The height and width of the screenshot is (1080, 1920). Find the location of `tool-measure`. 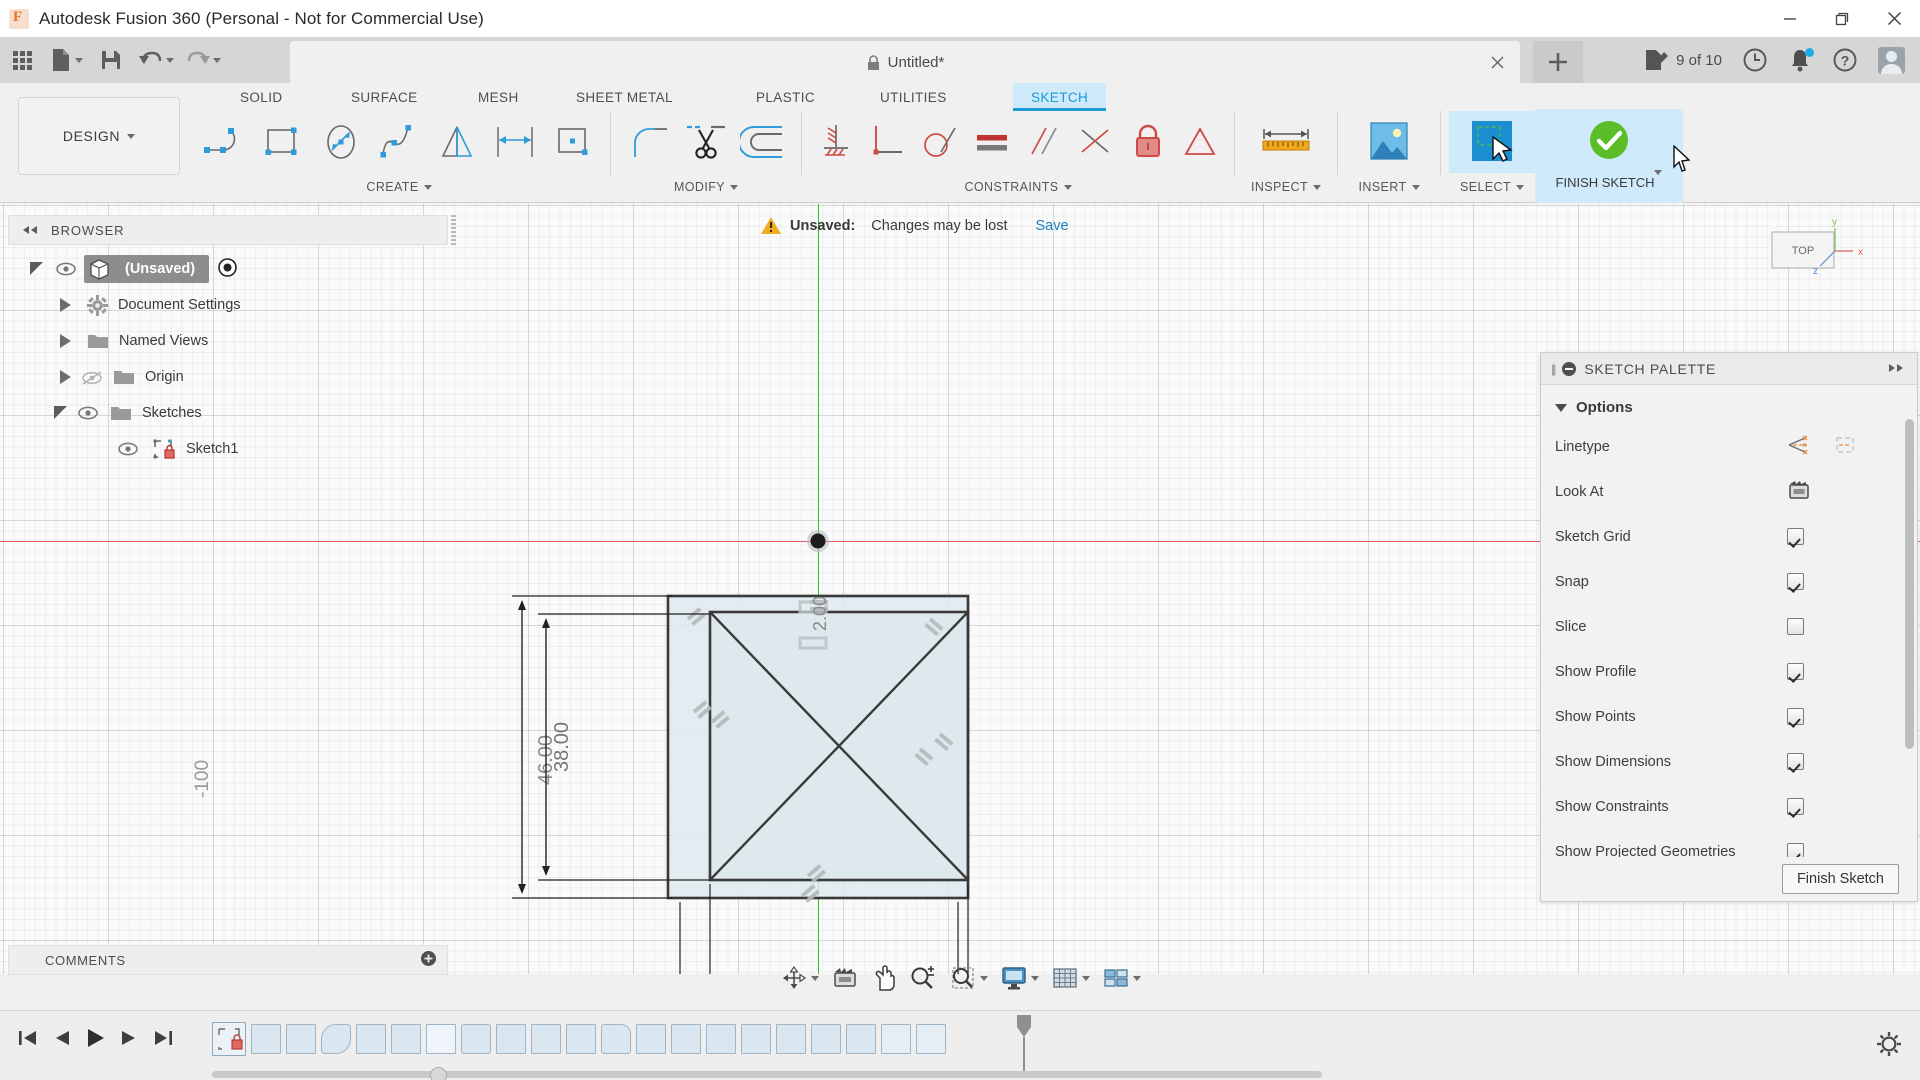

tool-measure is located at coordinates (1286, 142).